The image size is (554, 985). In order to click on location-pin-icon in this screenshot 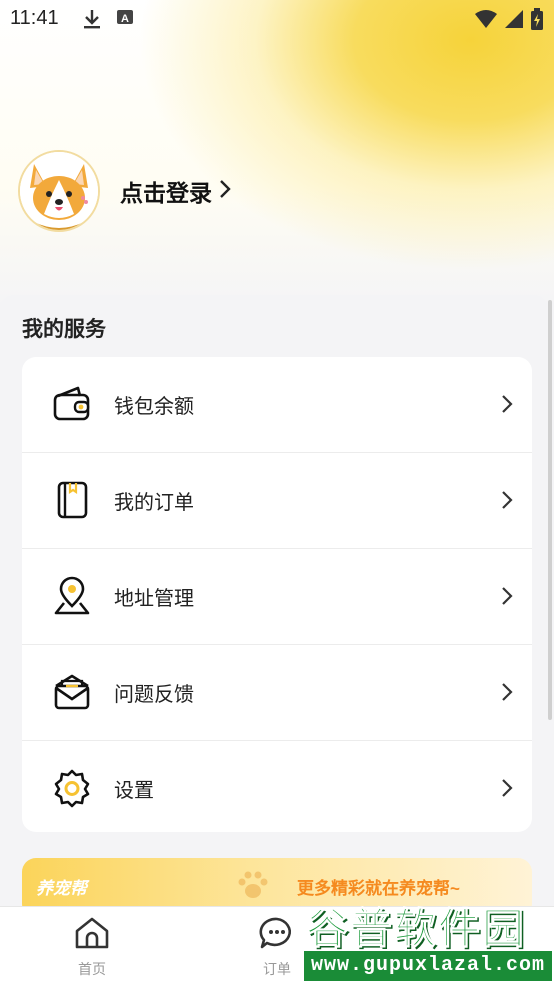, I will do `click(72, 596)`.